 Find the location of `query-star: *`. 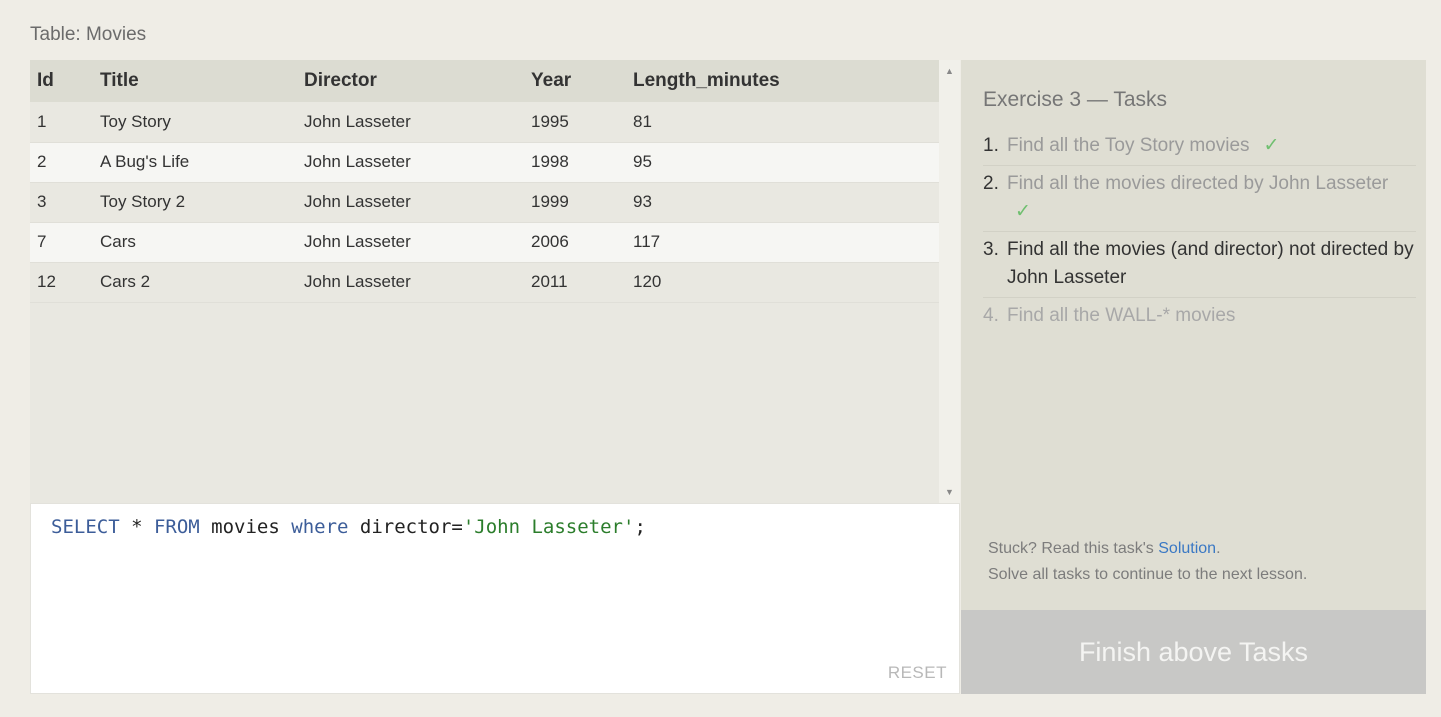

query-star: * is located at coordinates (136, 527).